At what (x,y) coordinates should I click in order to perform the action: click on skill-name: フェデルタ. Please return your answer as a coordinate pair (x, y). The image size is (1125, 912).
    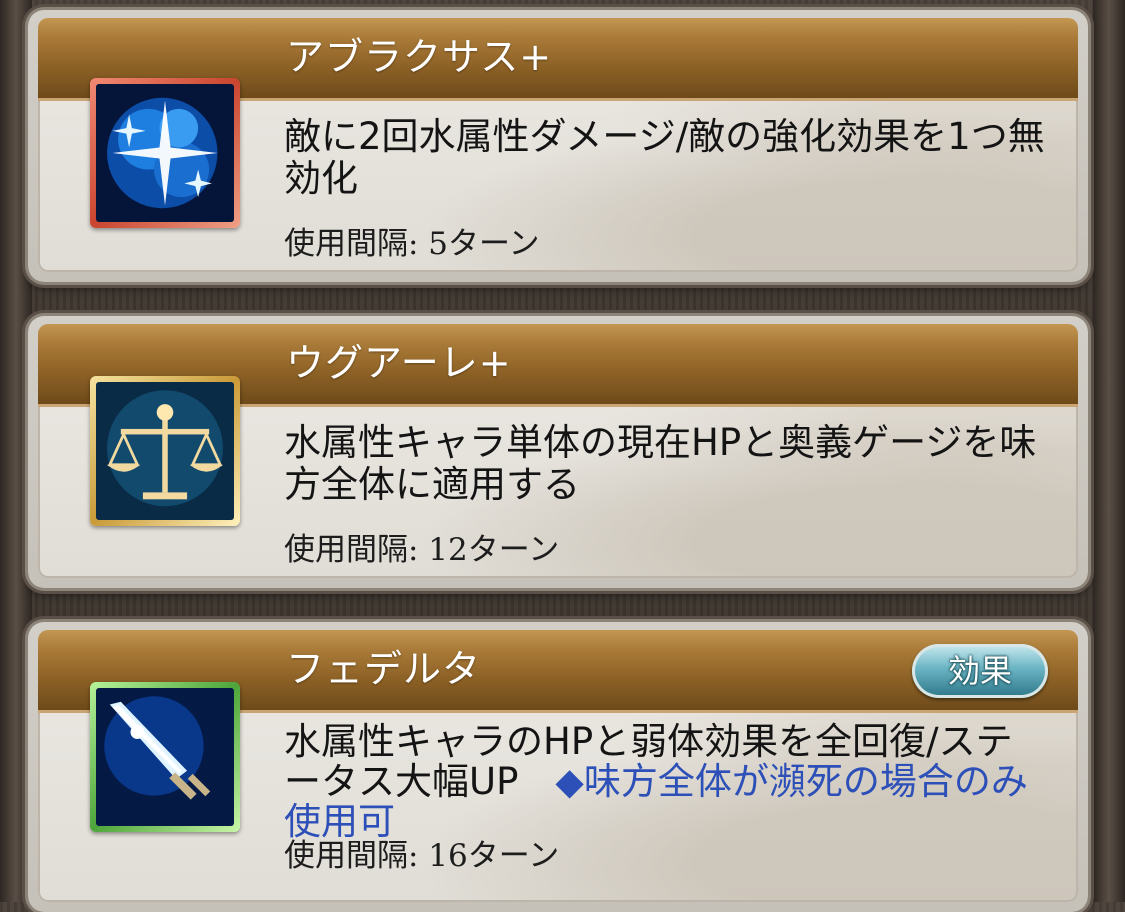
    Looking at the image, I should click on (384, 669).